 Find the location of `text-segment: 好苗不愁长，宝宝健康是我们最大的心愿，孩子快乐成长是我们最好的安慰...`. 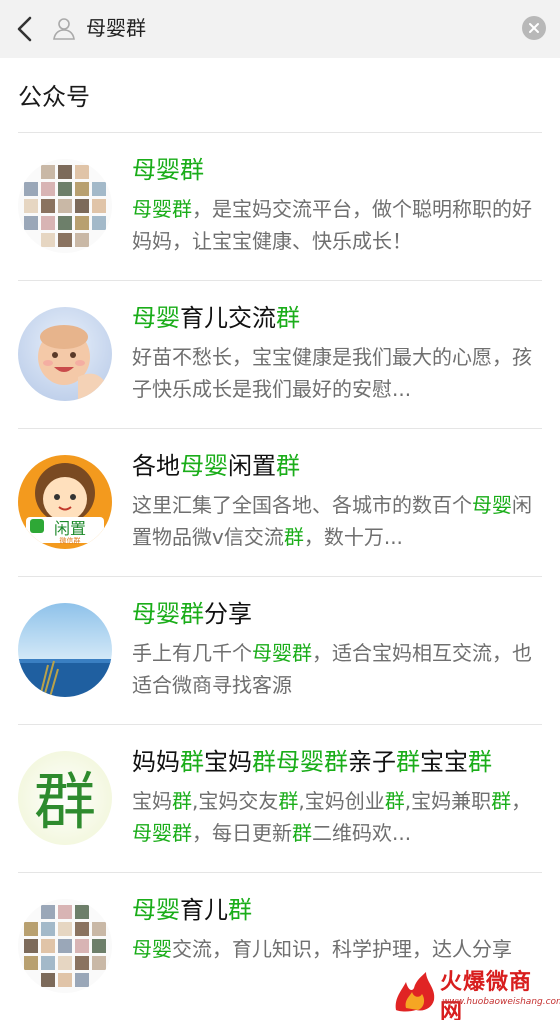

text-segment: 好苗不愁长，宝宝健康是我们最大的心愿，孩子快乐成长是我们最好的安慰... is located at coordinates (332, 373).